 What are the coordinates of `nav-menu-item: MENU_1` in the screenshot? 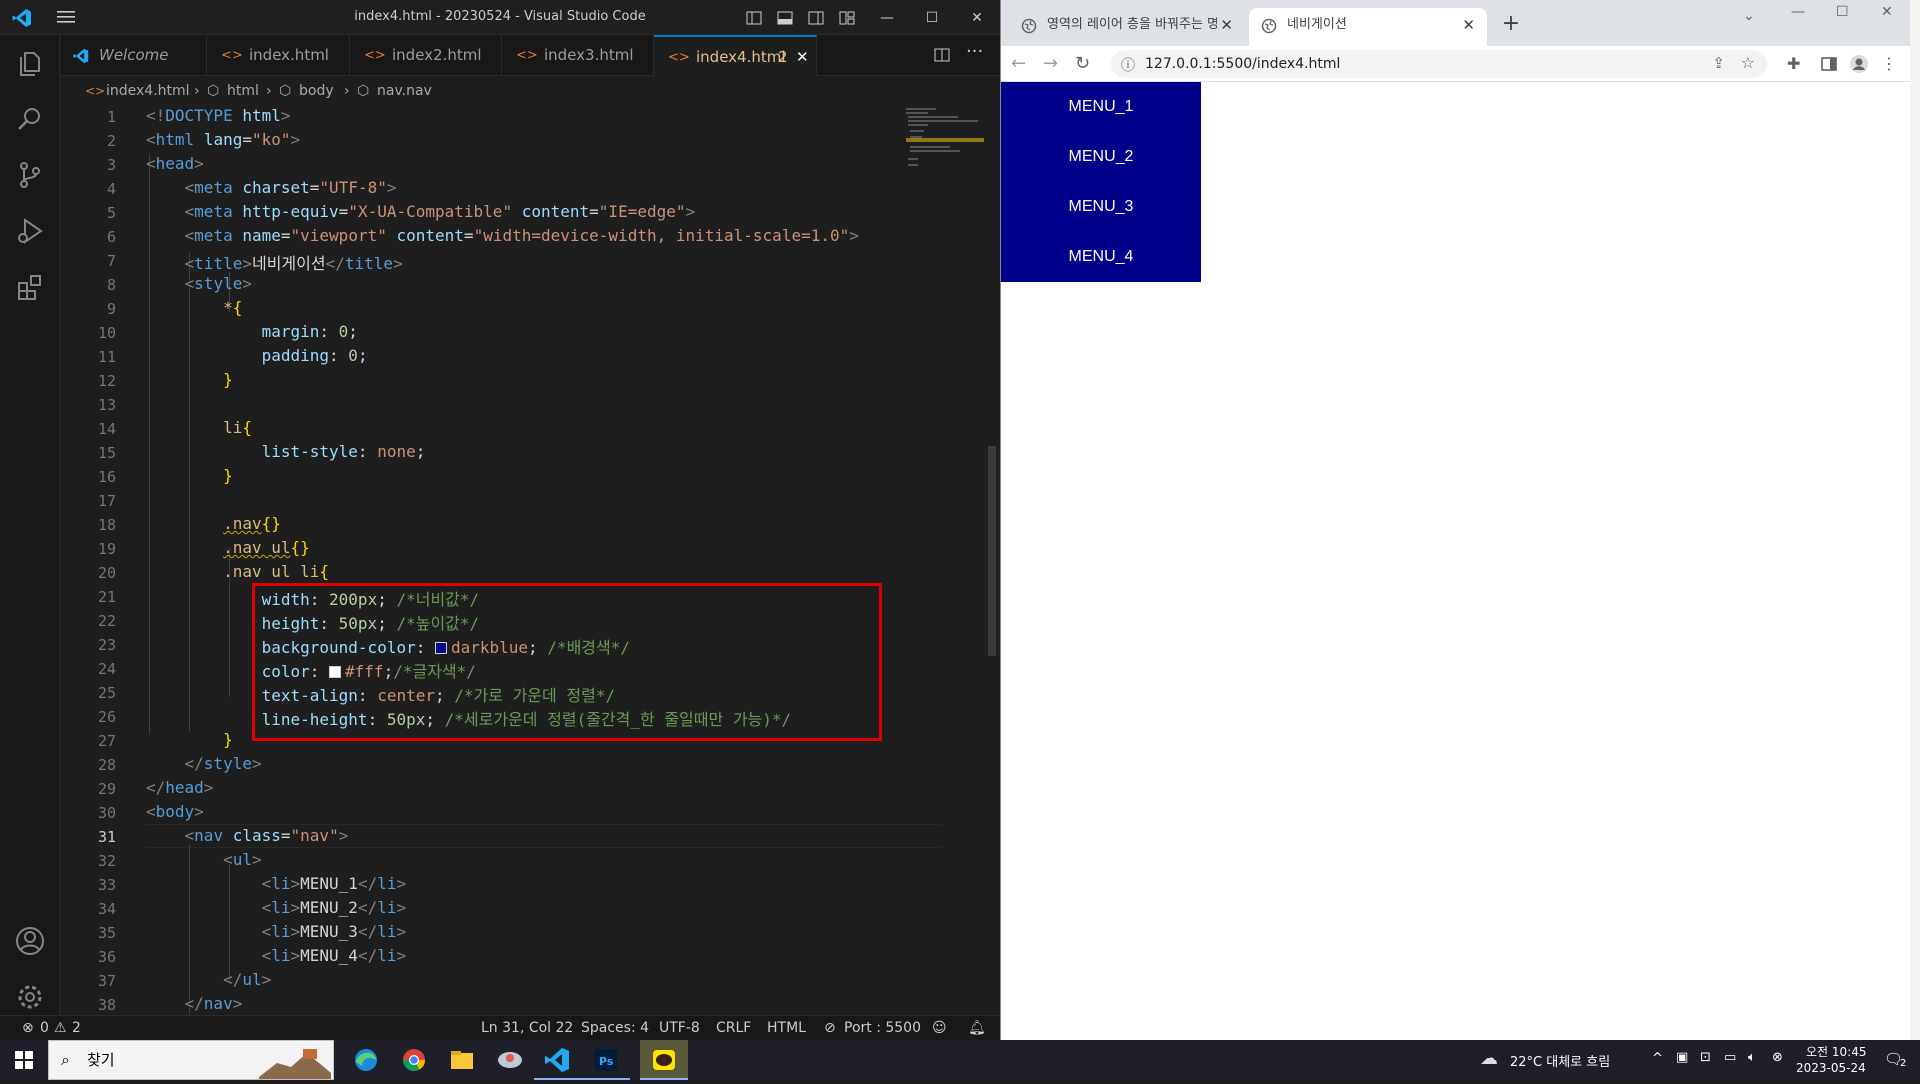 It's located at (1101, 107).